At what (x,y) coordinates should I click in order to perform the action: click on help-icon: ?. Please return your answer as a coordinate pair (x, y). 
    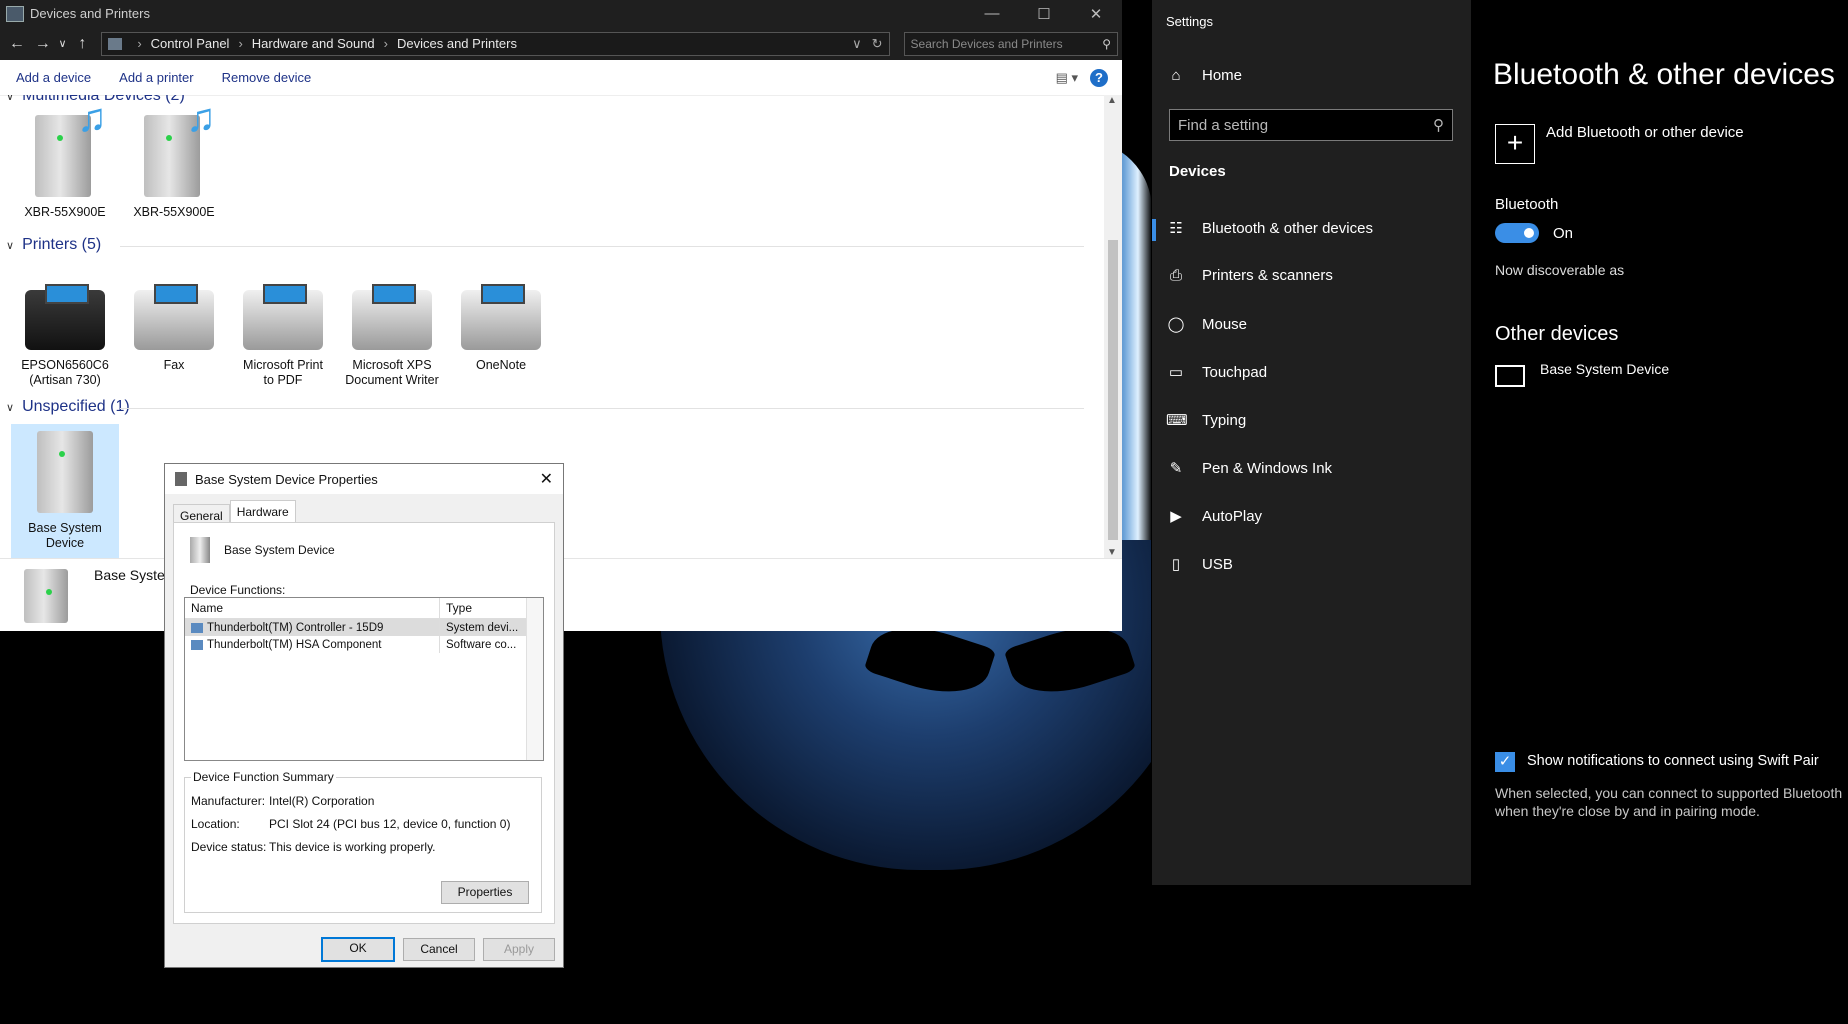
    Looking at the image, I should click on (1099, 77).